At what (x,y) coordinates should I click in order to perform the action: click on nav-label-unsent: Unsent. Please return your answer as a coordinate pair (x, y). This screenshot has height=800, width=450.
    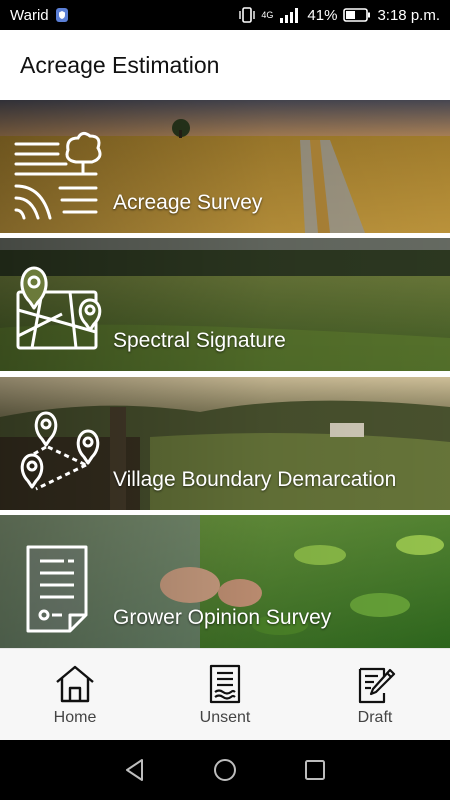
    Looking at the image, I should click on (225, 717).